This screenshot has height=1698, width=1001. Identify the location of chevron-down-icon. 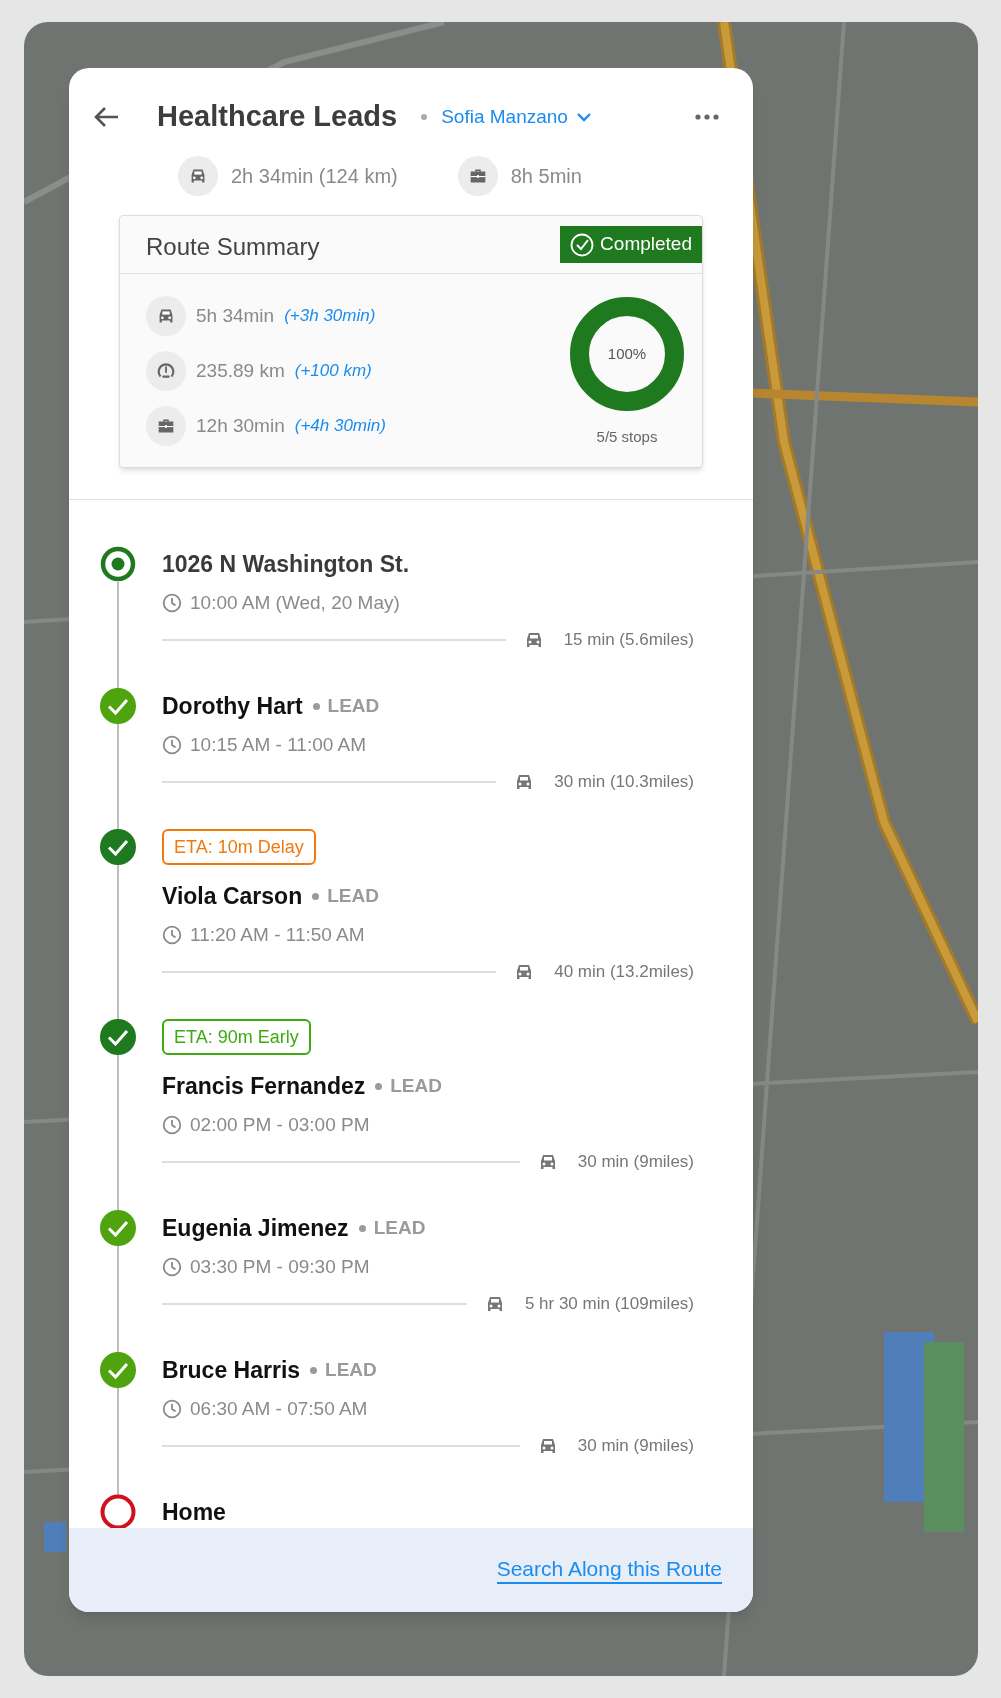
(583, 117).